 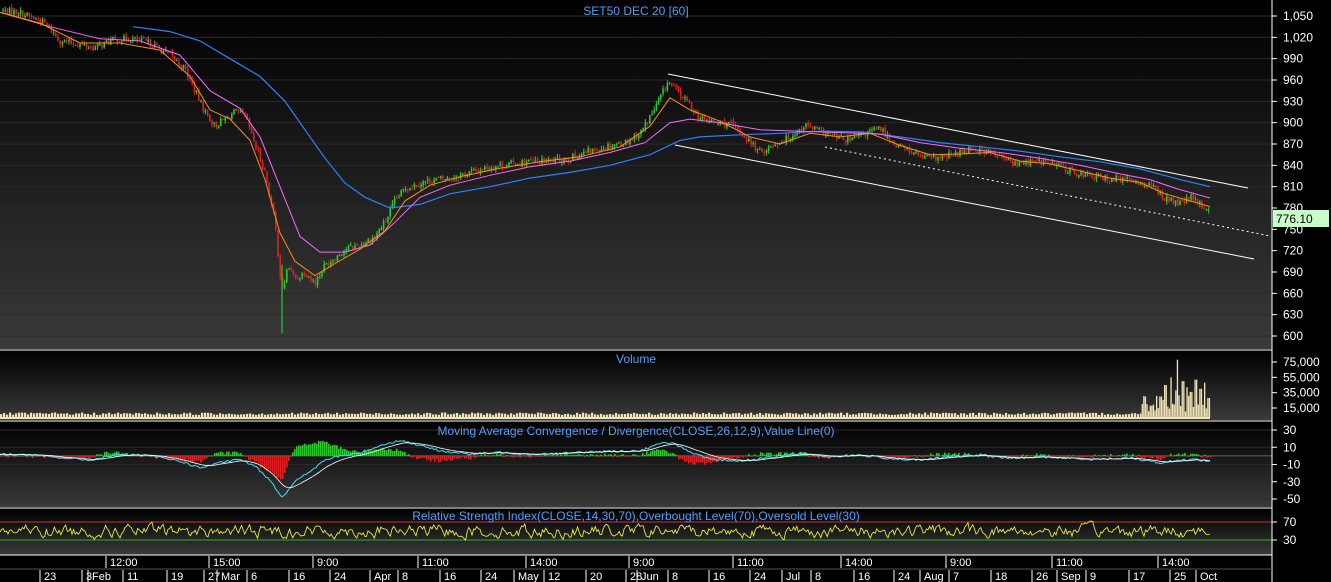 I want to click on x-time-label: 14:00, so click(x=859, y=563).